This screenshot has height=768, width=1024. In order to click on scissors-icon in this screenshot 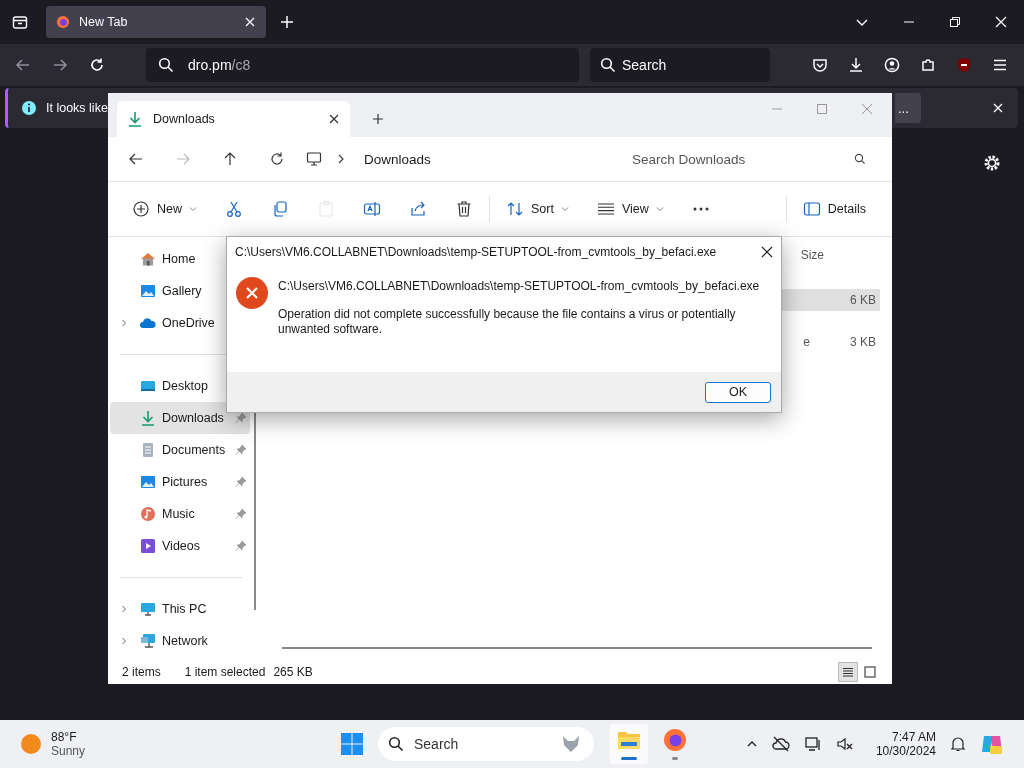, I will do `click(234, 209)`.